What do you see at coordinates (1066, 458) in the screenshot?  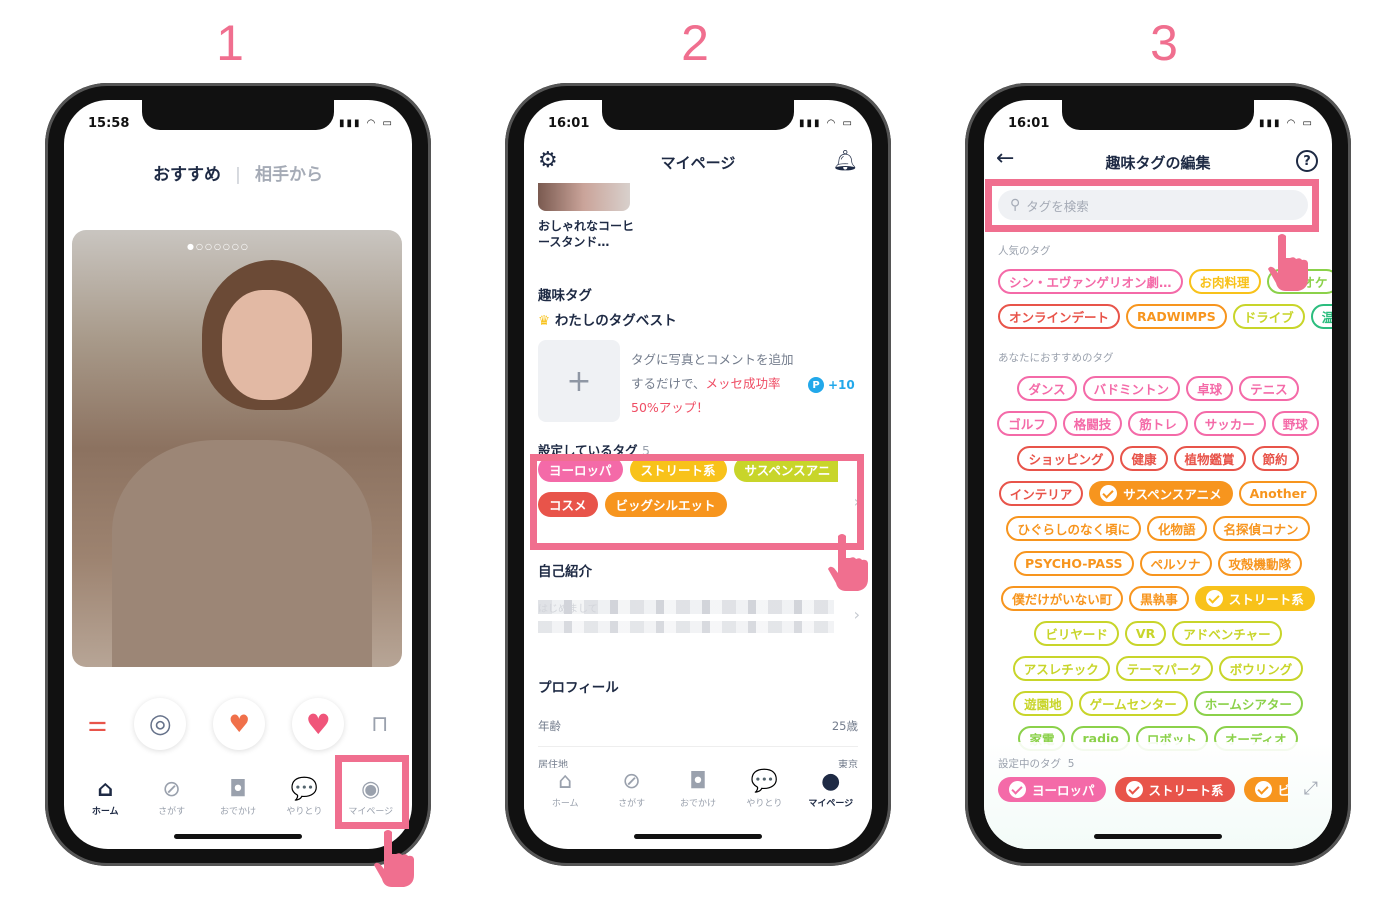 I see `tag-chip: ショッピング` at bounding box center [1066, 458].